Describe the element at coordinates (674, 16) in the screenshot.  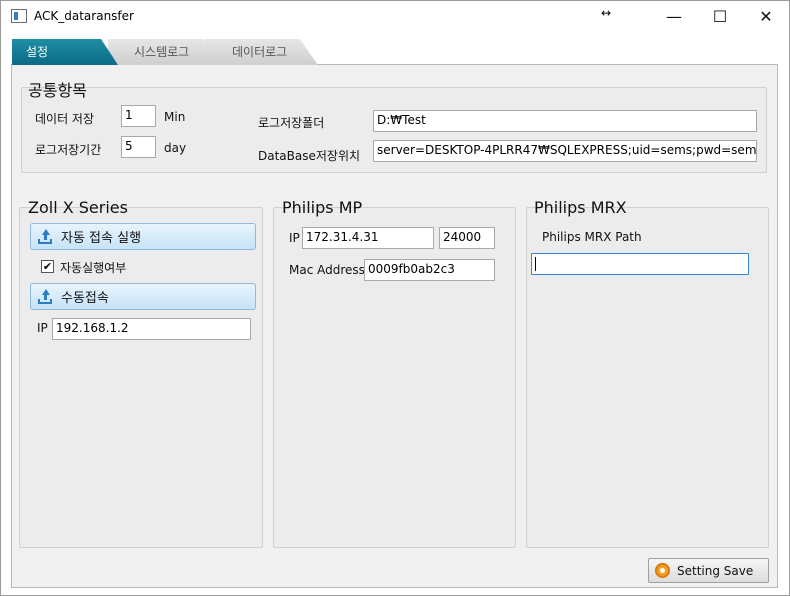
I see `minimize-button: —` at that location.